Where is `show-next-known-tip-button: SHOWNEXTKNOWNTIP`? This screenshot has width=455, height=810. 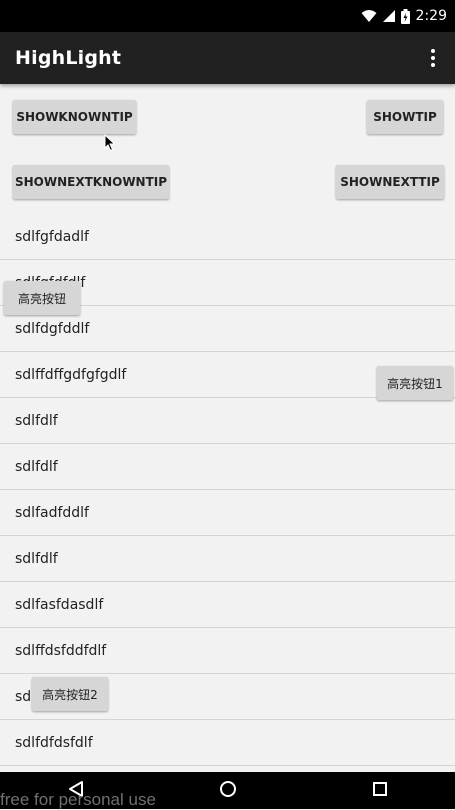
show-next-known-tip-button: SHOWNEXTKNOWNTIP is located at coordinates (91, 182).